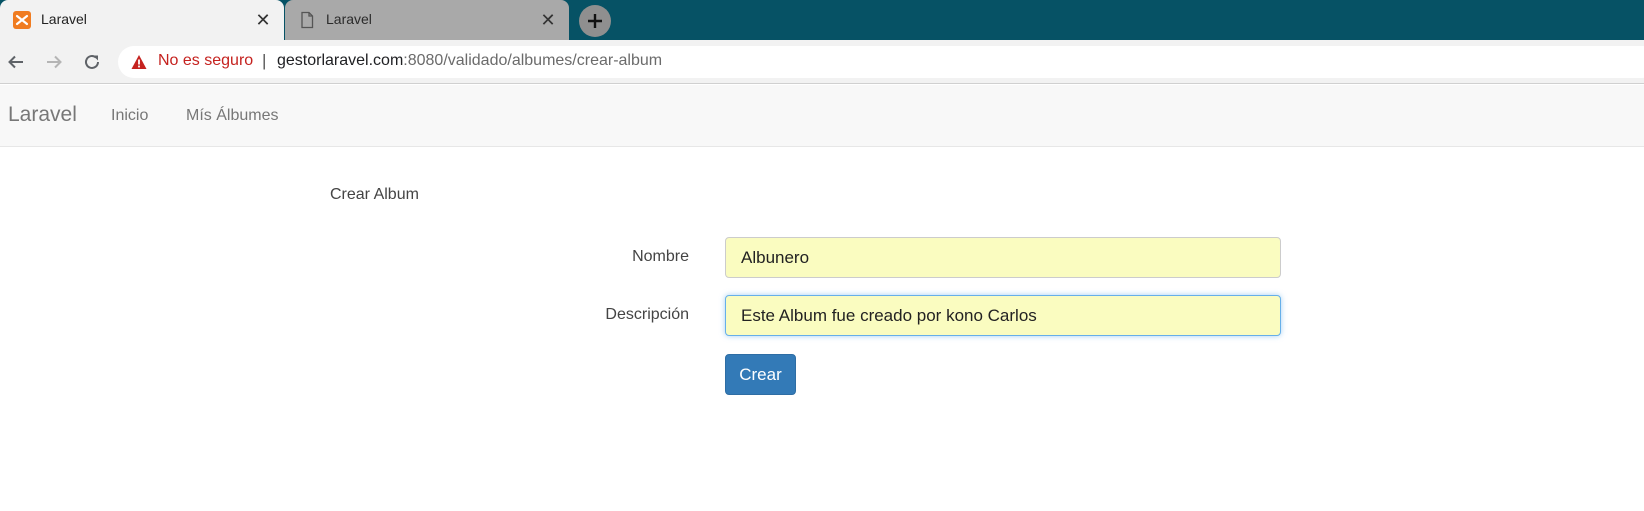 The image size is (1644, 511). I want to click on nav-link-mis-albumes: Mís Álbumes, so click(232, 116).